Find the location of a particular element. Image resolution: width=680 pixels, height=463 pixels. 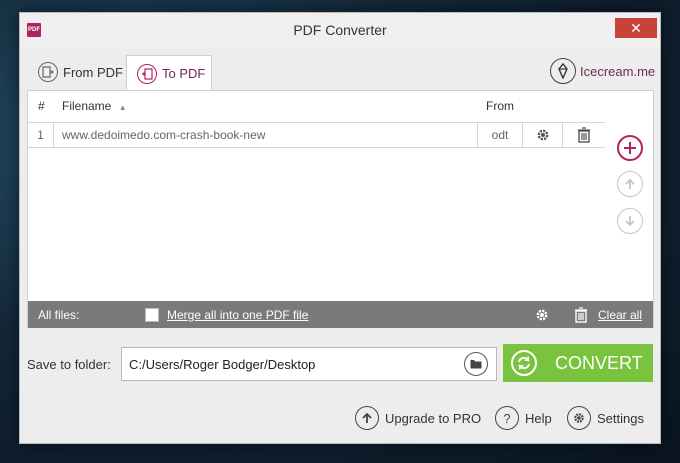

plus-icon is located at coordinates (630, 148).